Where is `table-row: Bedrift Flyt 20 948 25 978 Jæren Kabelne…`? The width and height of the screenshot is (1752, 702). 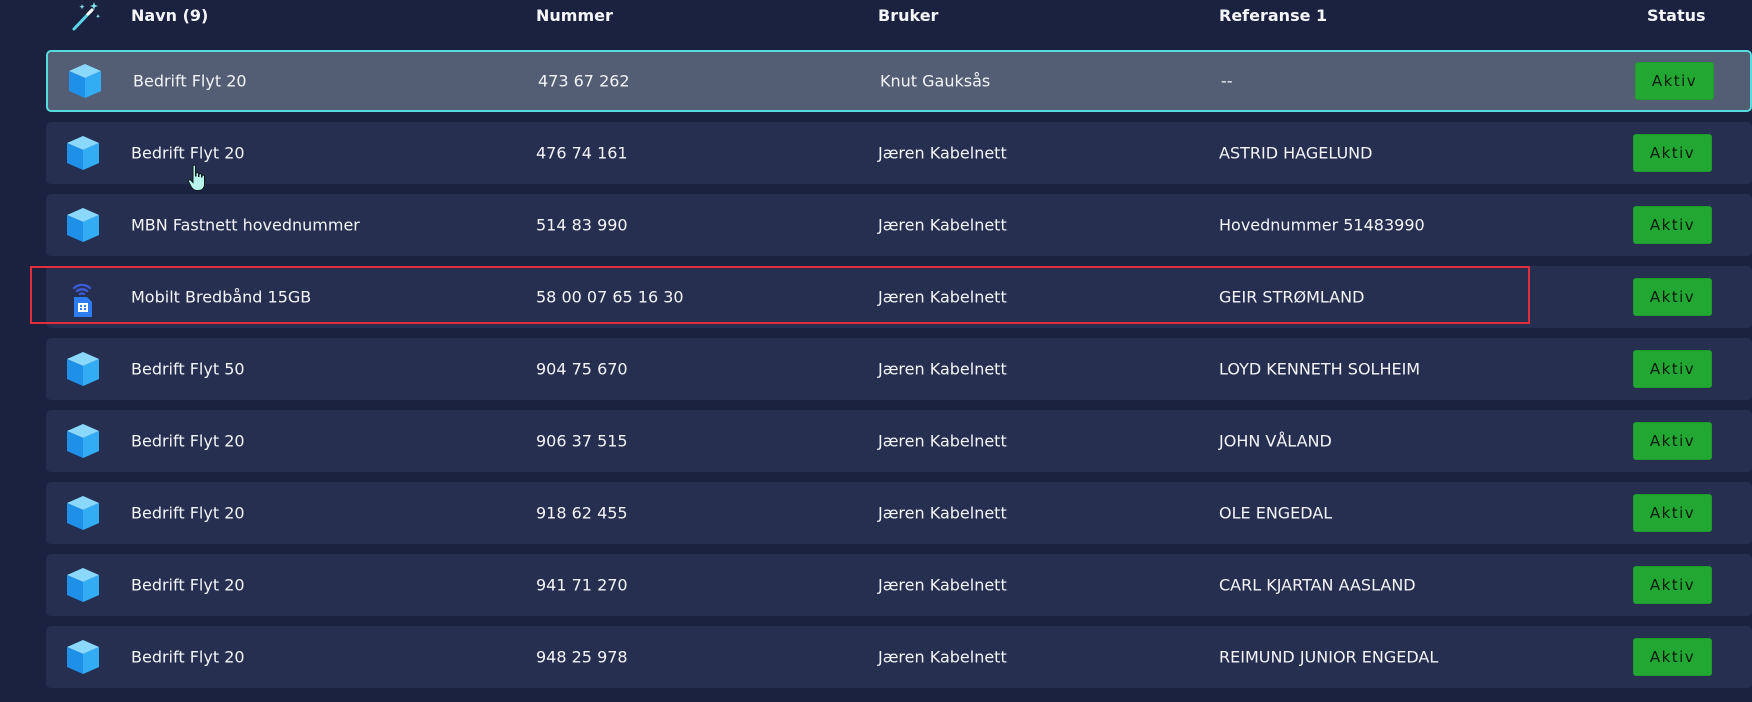 table-row: Bedrift Flyt 20 948 25 978 Jæren Kabelne… is located at coordinates (899, 657).